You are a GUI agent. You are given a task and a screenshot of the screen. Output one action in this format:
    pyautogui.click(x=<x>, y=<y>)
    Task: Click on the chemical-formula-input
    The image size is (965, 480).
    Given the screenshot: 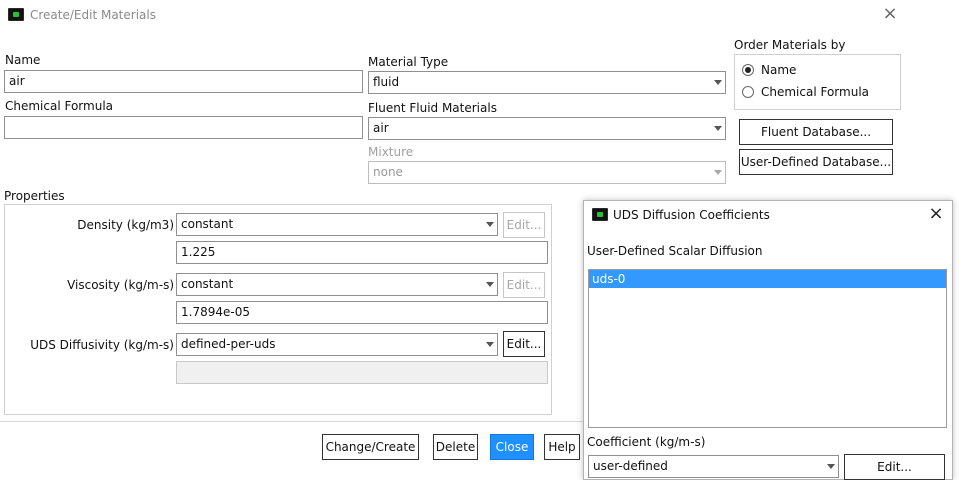 What is the action you would take?
    pyautogui.click(x=183, y=127)
    